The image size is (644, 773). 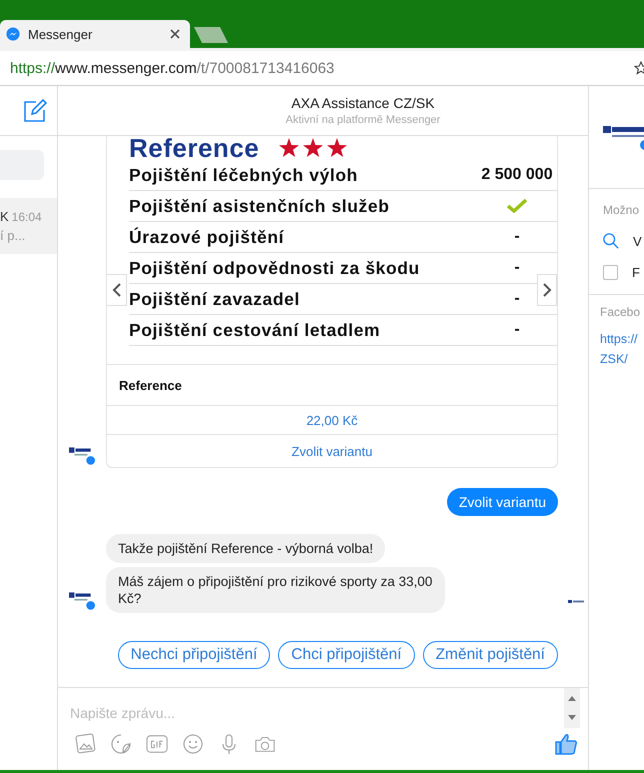 I want to click on coverage-label: Pojištění zavazadel, so click(x=215, y=299).